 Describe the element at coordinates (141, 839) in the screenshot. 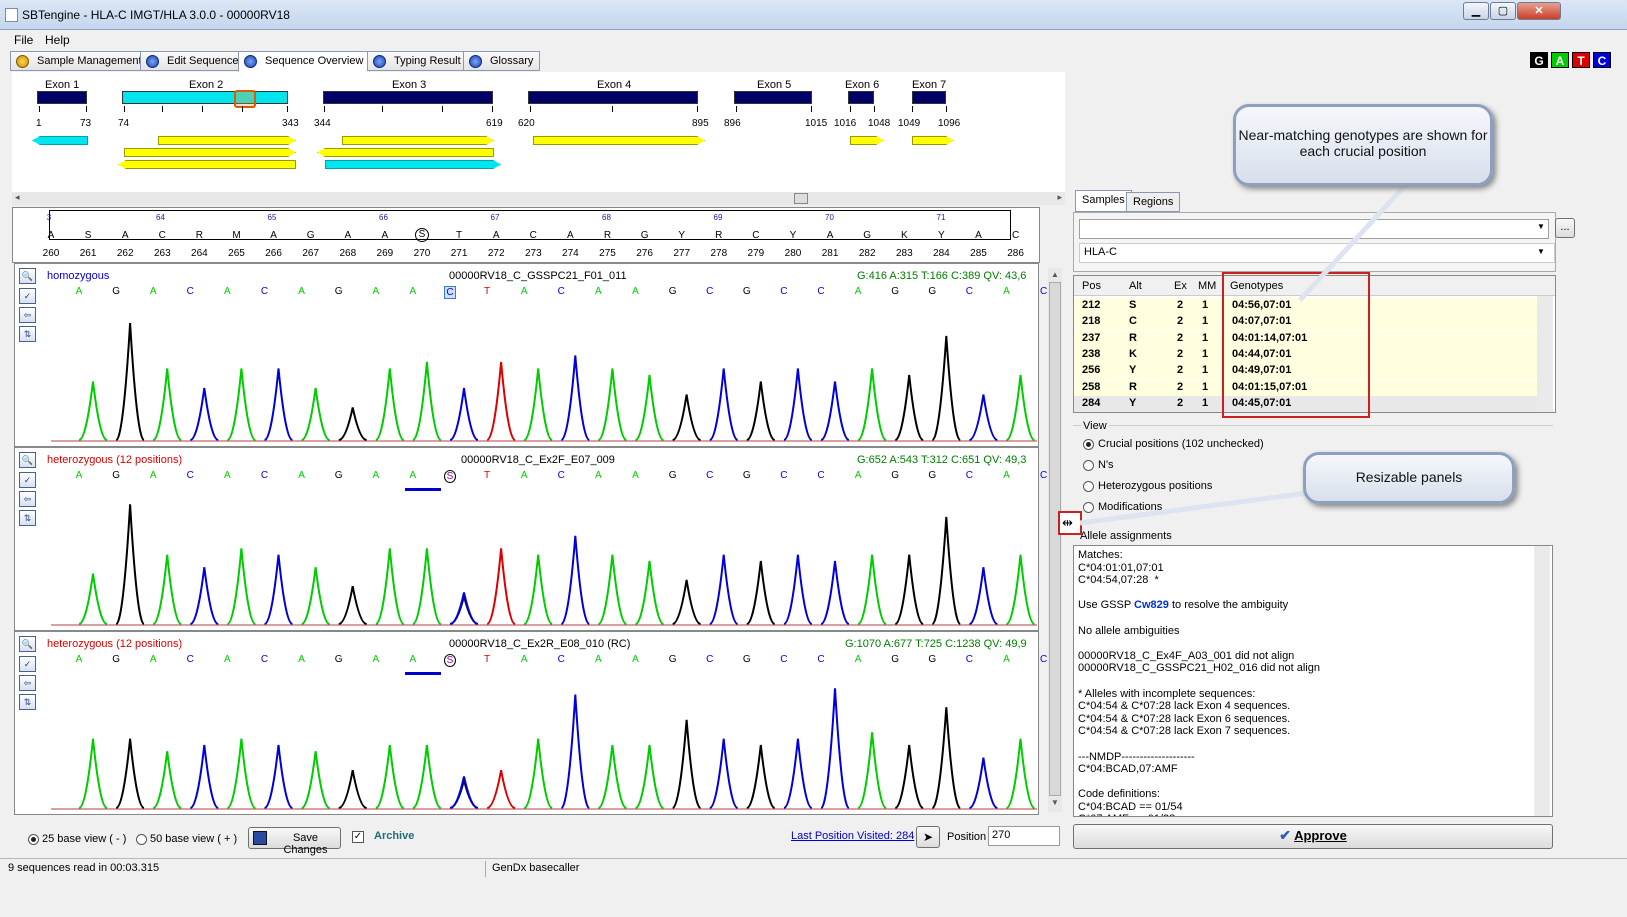

I see `view-50-radio` at that location.